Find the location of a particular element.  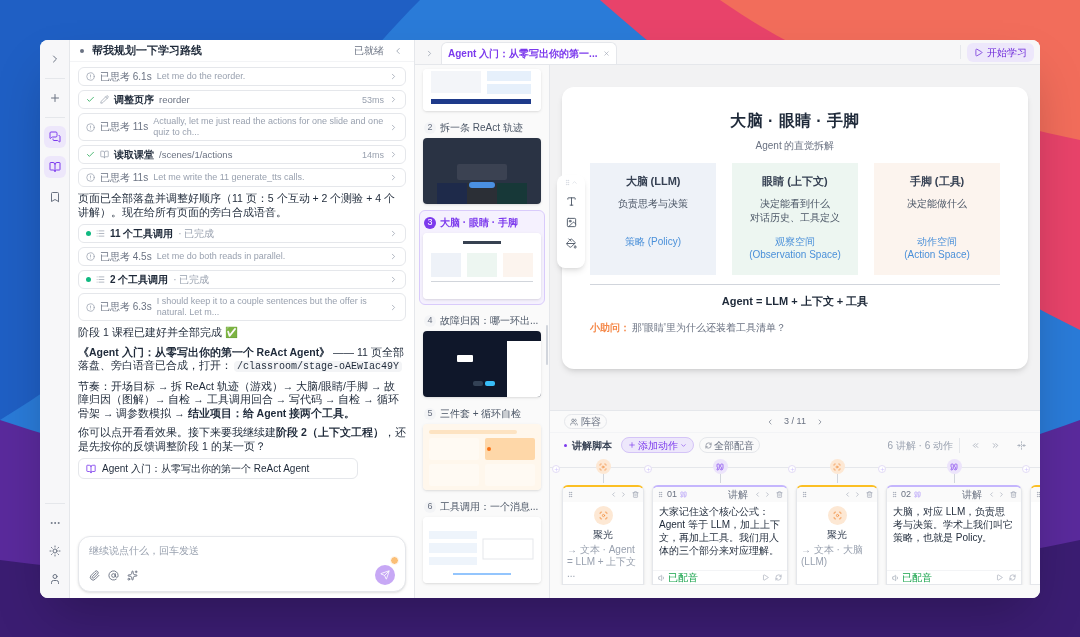

speech-text: 大家记住这个核心公式：Agent 等于 LLM，加上上下文，再加上工具。我们用人体的三个部分来对应理解。 is located at coordinates (720, 531).